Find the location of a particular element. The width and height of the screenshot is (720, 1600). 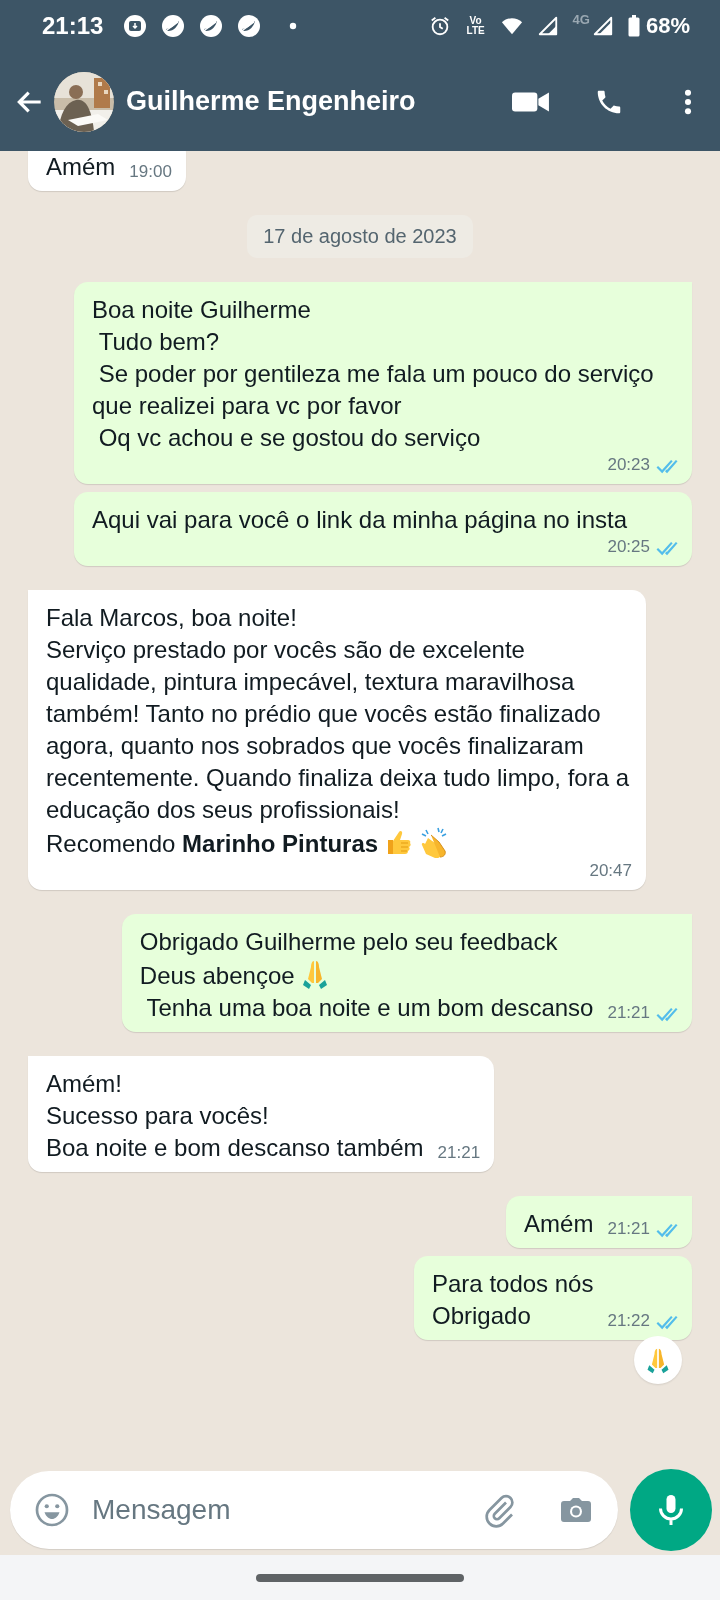

network-type: 4G is located at coordinates (581, 19).